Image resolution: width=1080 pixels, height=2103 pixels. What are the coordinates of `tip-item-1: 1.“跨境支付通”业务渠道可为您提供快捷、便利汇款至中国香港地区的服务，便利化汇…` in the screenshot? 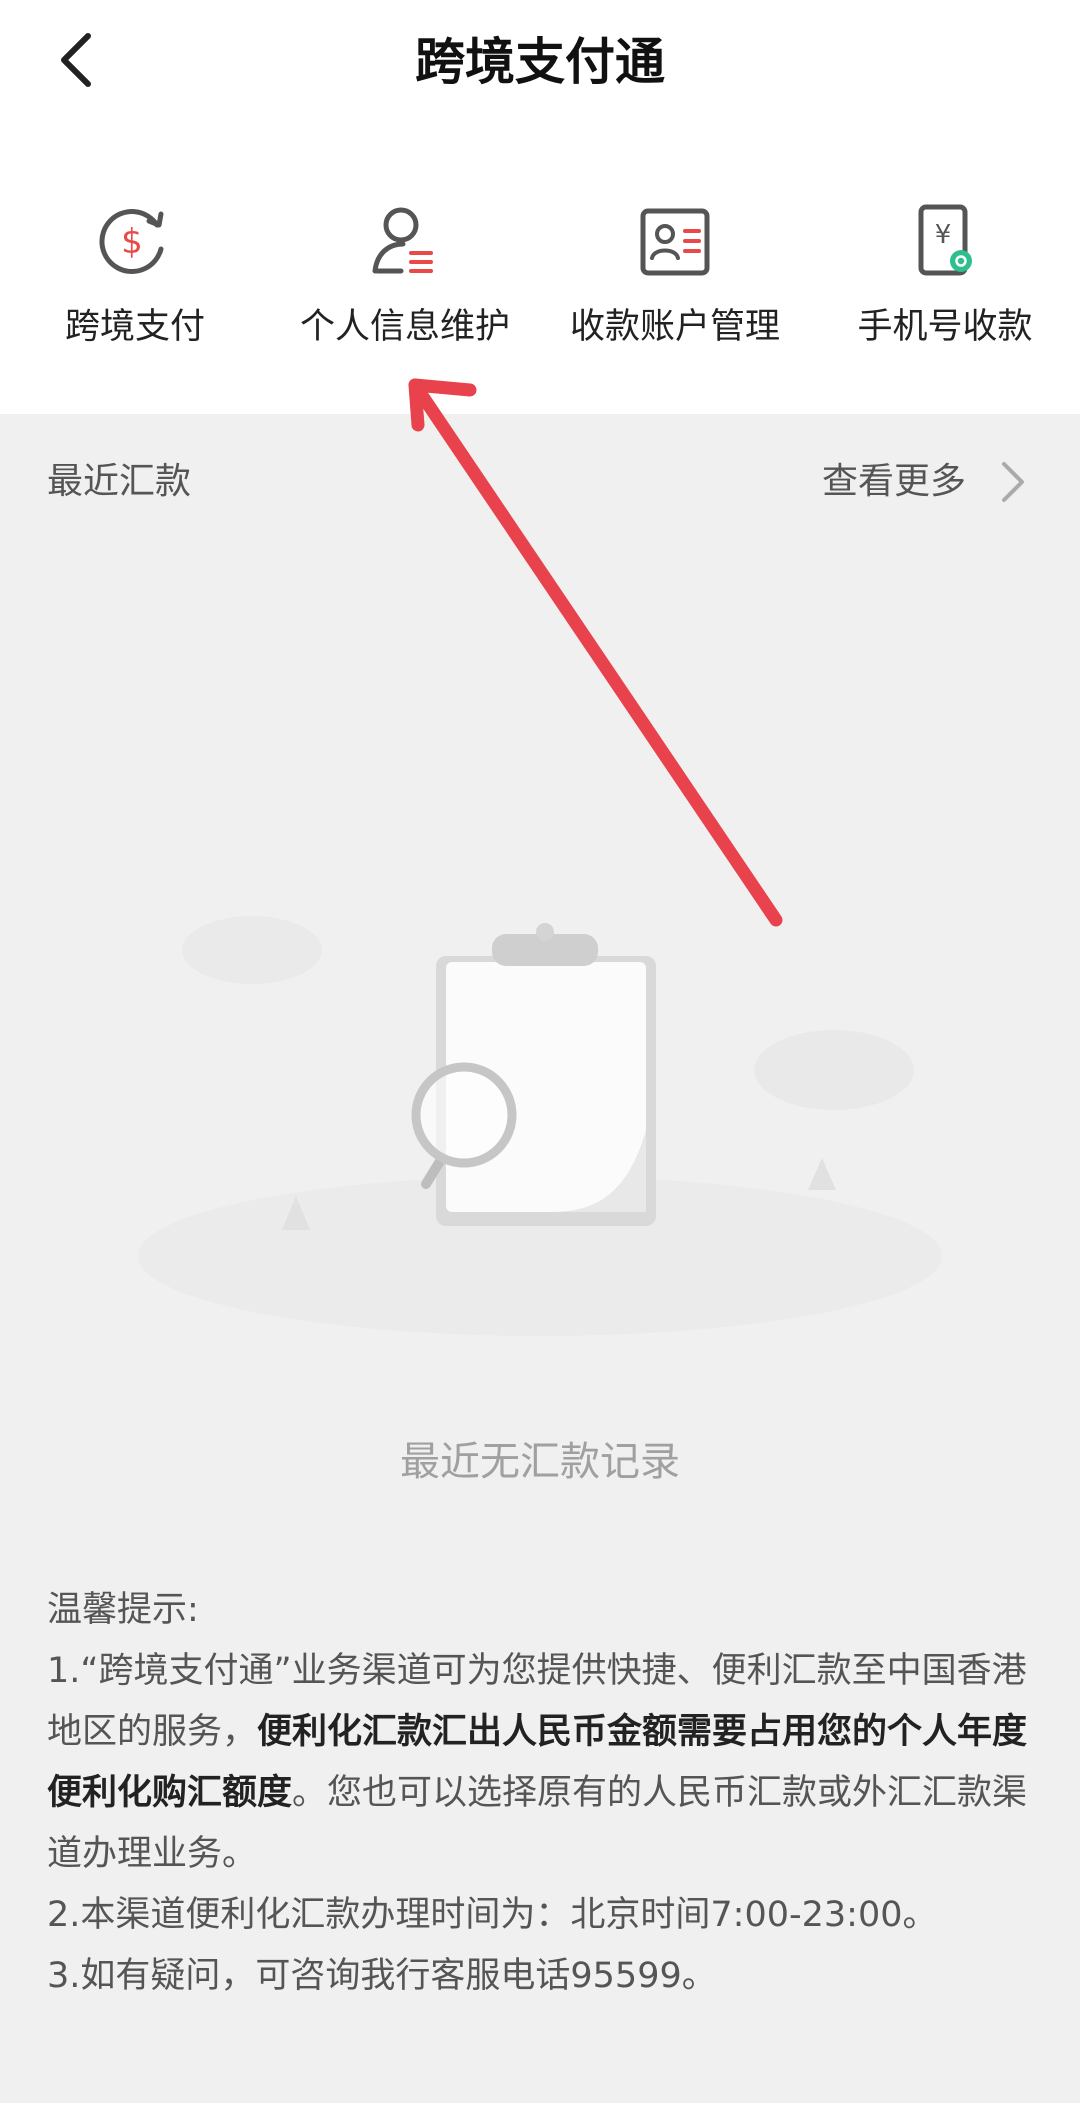 It's located at (542, 1763).